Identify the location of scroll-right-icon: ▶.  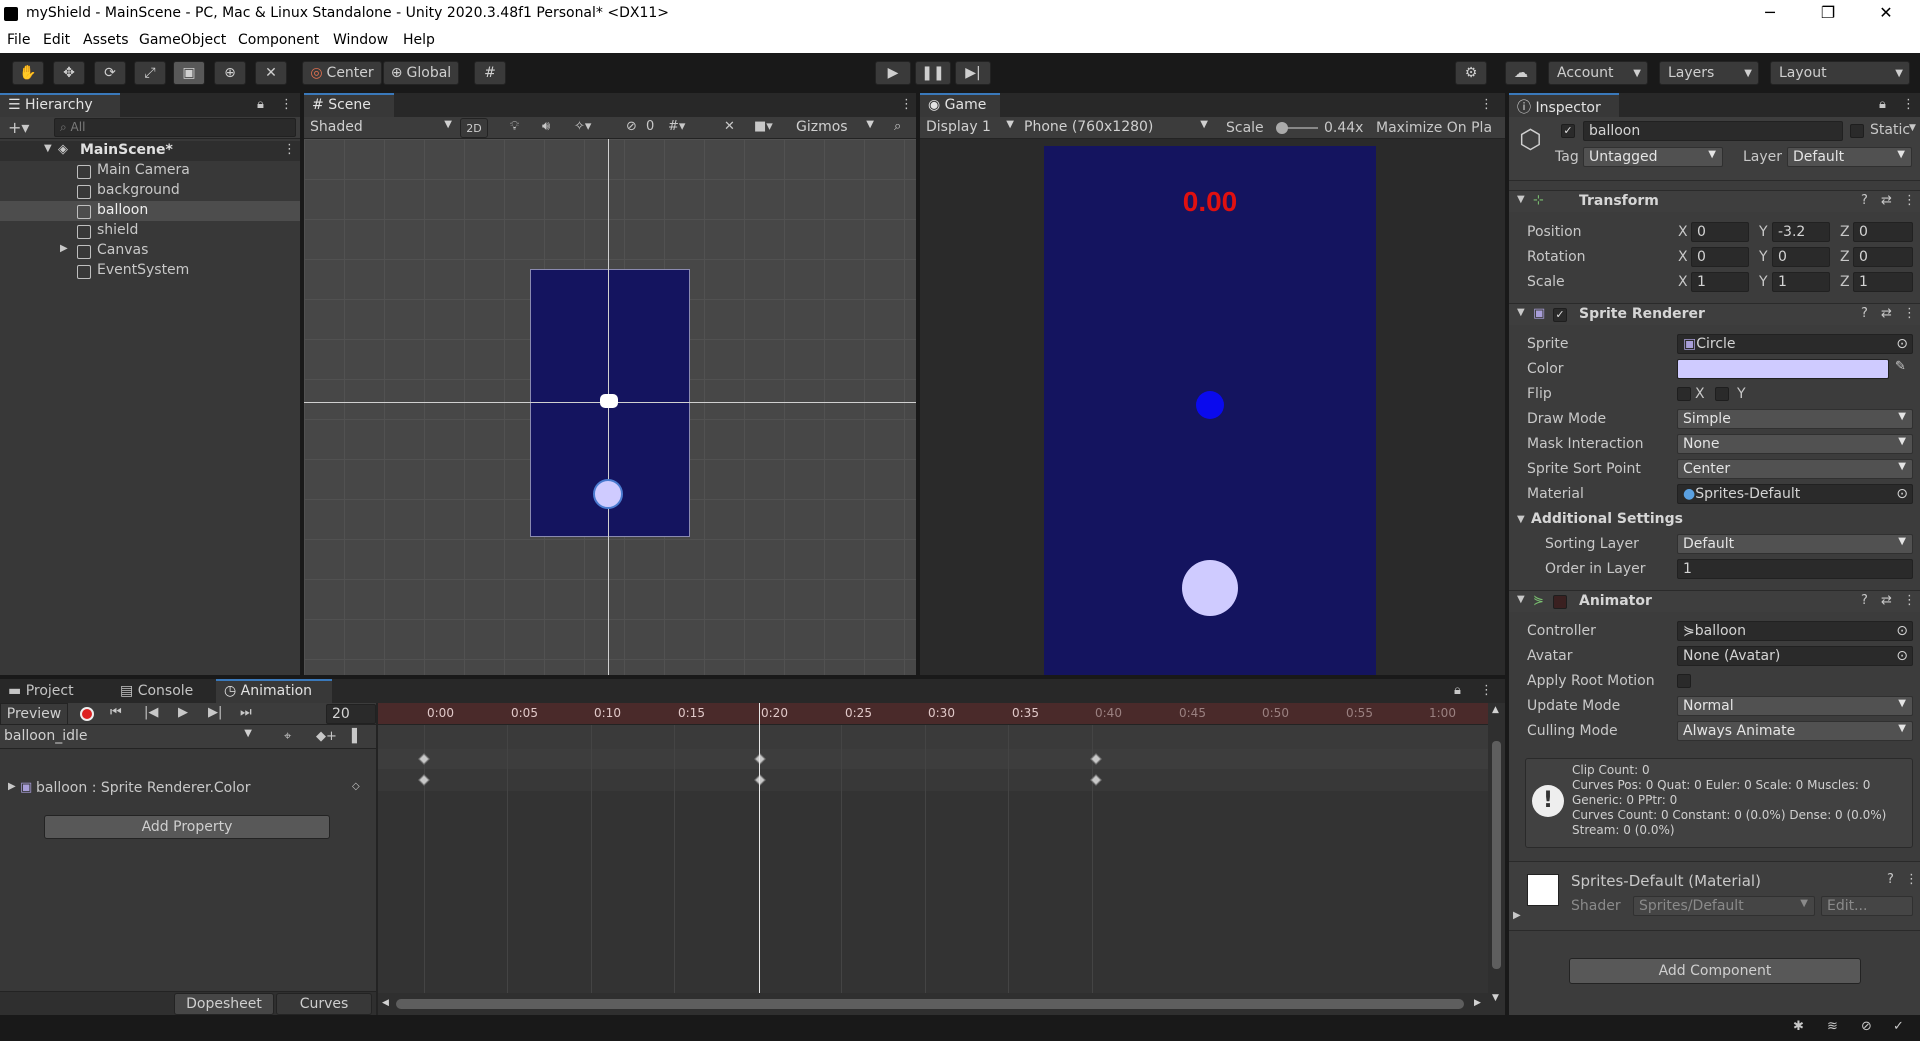
(1477, 1003).